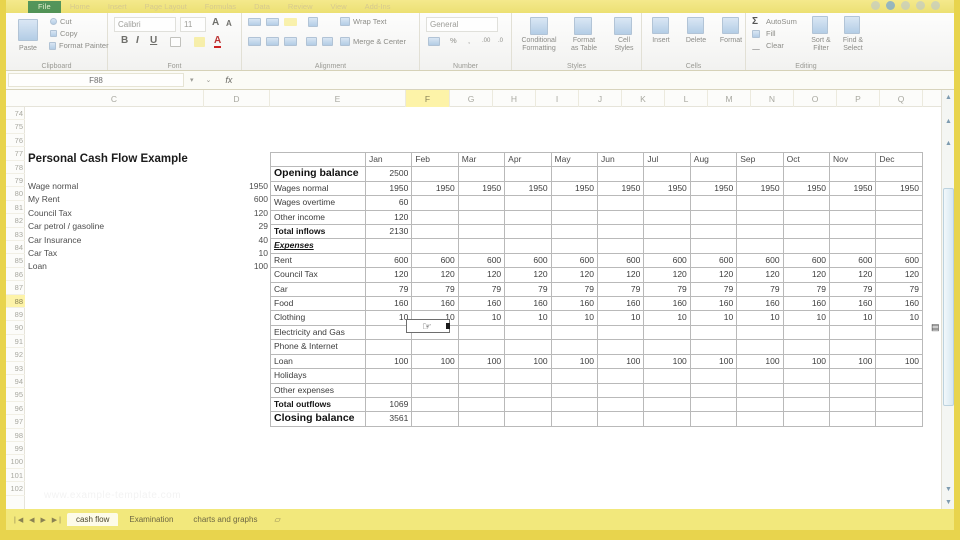 The width and height of the screenshot is (960, 540). Describe the element at coordinates (899, 361) in the screenshot. I see `cell-dec-13: 100` at that location.